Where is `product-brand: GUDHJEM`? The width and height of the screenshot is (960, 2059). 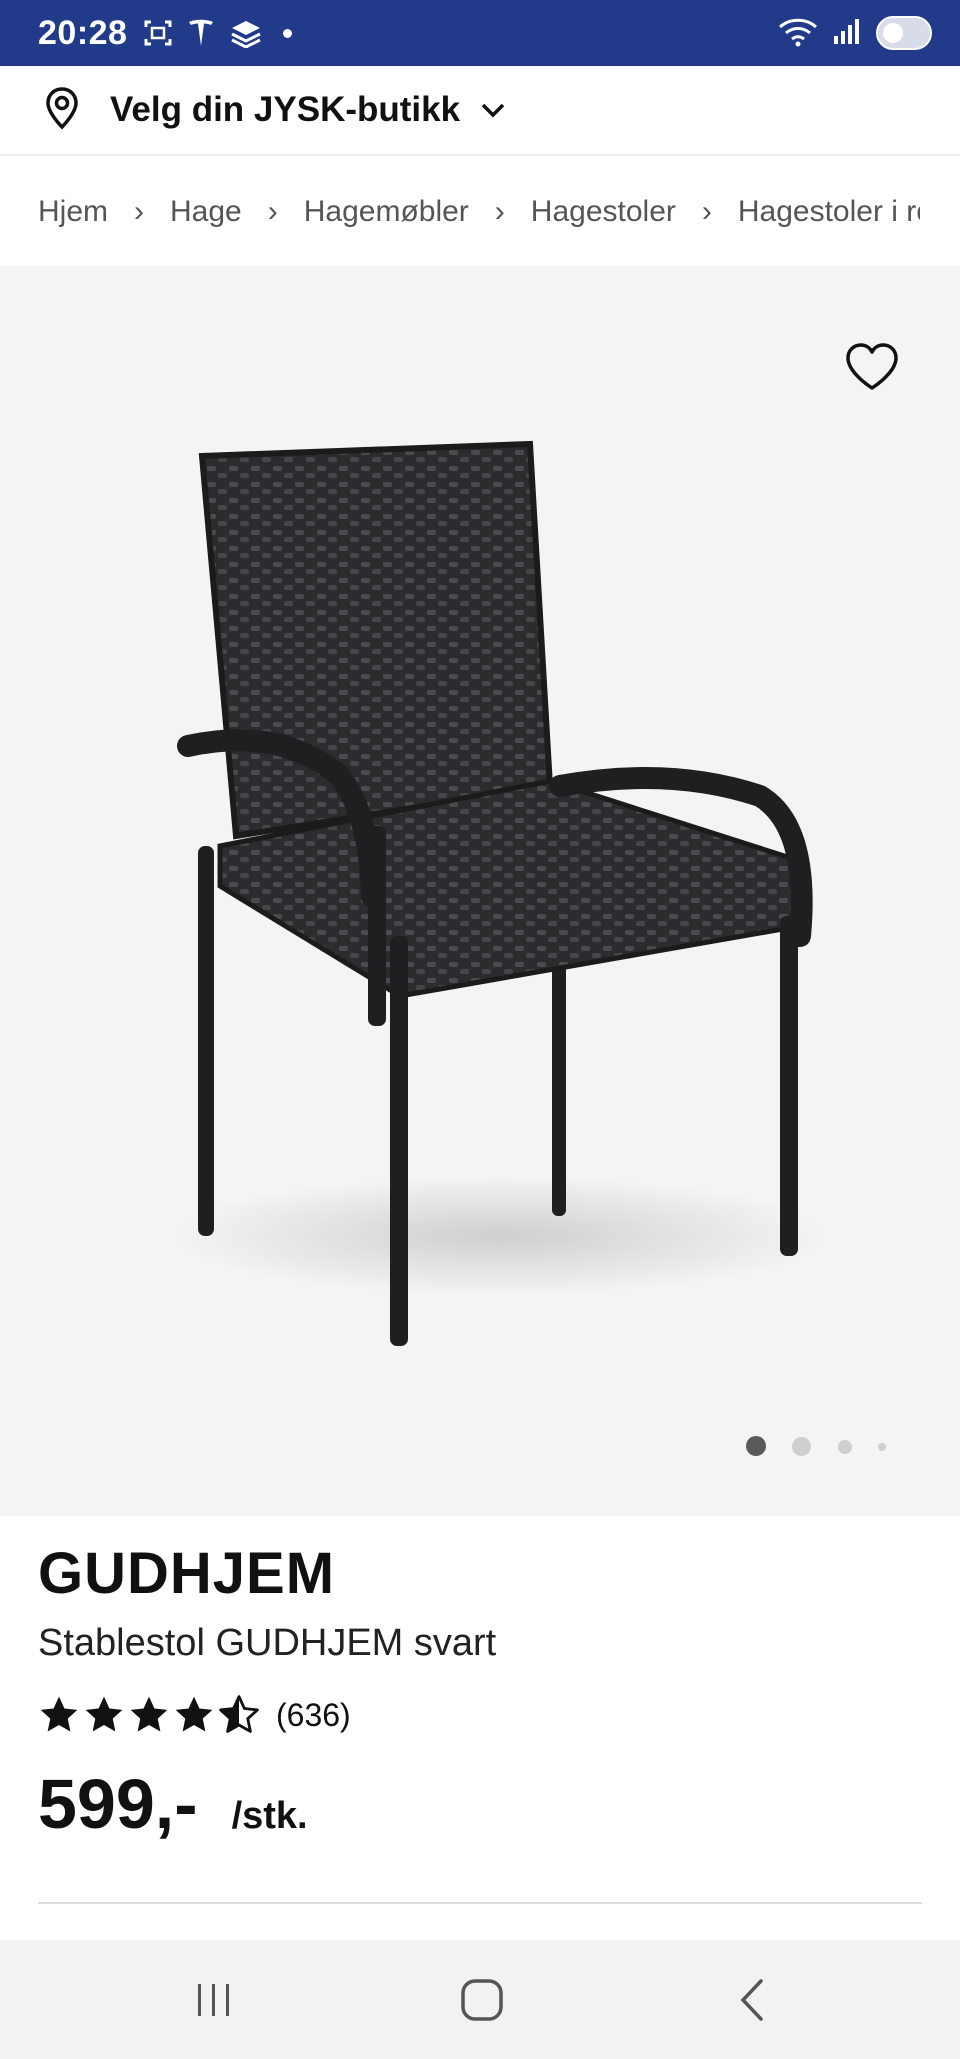
product-brand: GUDHJEM is located at coordinates (187, 1573).